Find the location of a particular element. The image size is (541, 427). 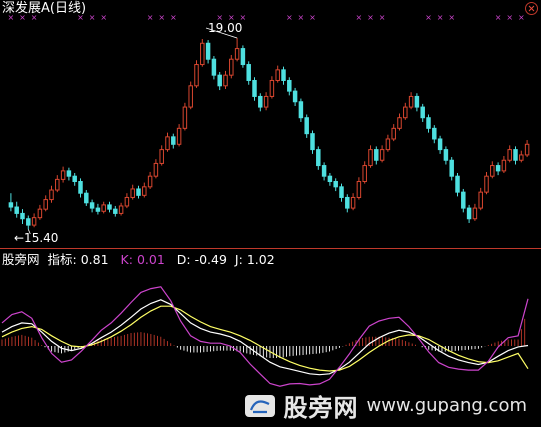

watermark: 股旁网 www.gupang.com is located at coordinates (386, 405).